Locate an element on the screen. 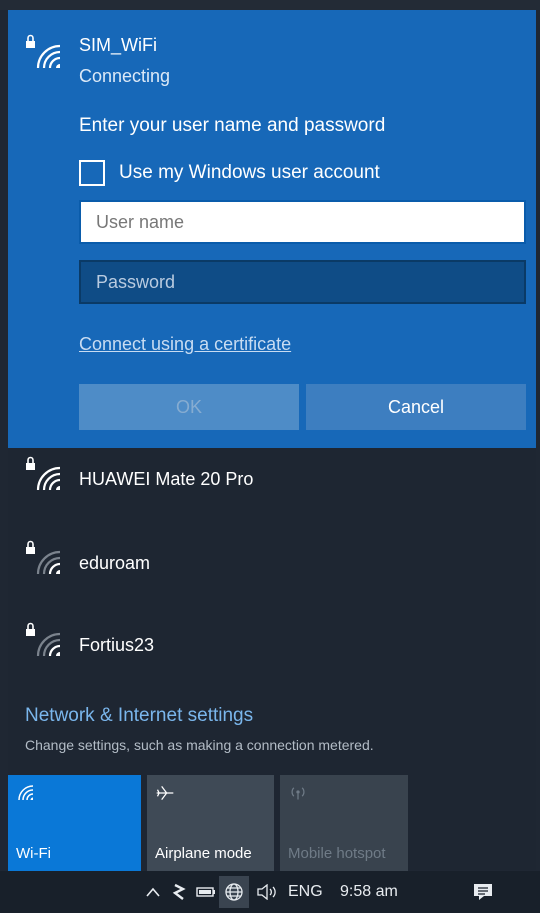 This screenshot has width=540, height=913. use-windows-account-row: Use my Windows user account is located at coordinates (229, 173).